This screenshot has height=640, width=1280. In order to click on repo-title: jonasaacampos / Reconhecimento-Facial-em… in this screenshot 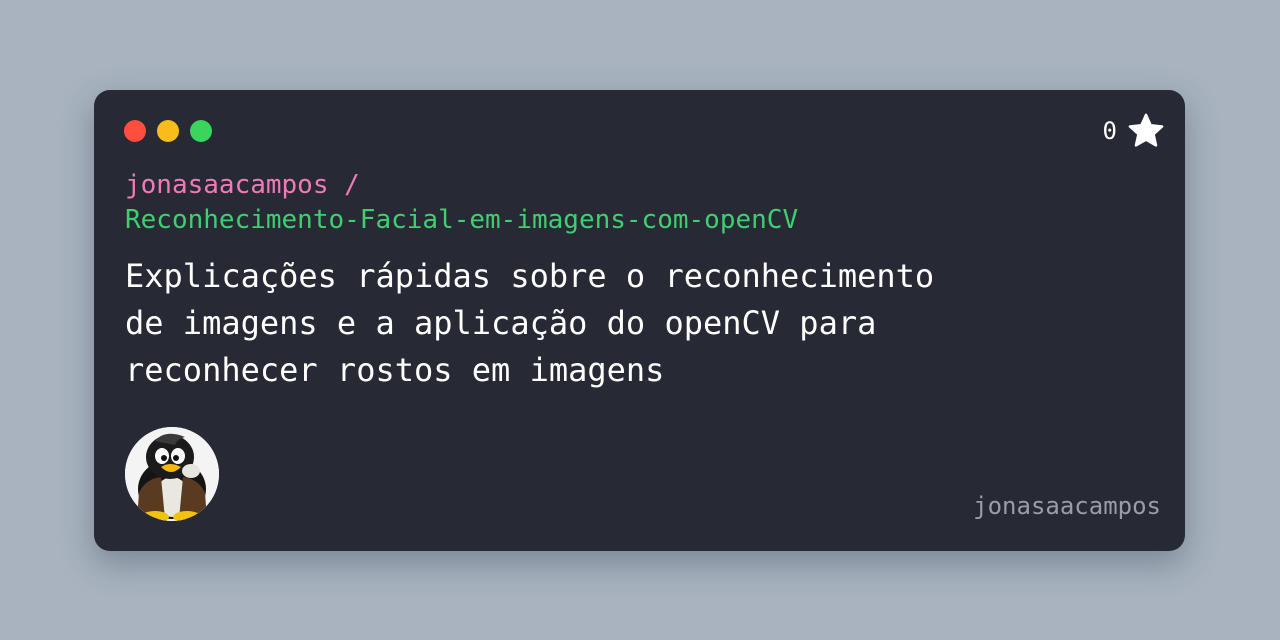, I will do `click(461, 203)`.